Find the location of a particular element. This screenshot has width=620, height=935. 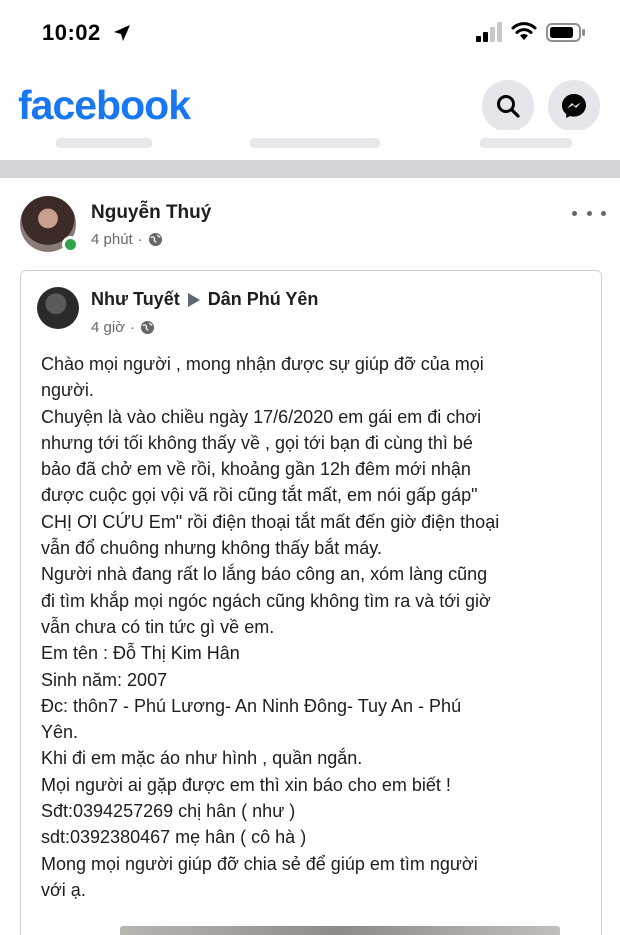

post-text-line: sdt:0392380467 mẹ hân ( cô hà ) is located at coordinates (174, 837).